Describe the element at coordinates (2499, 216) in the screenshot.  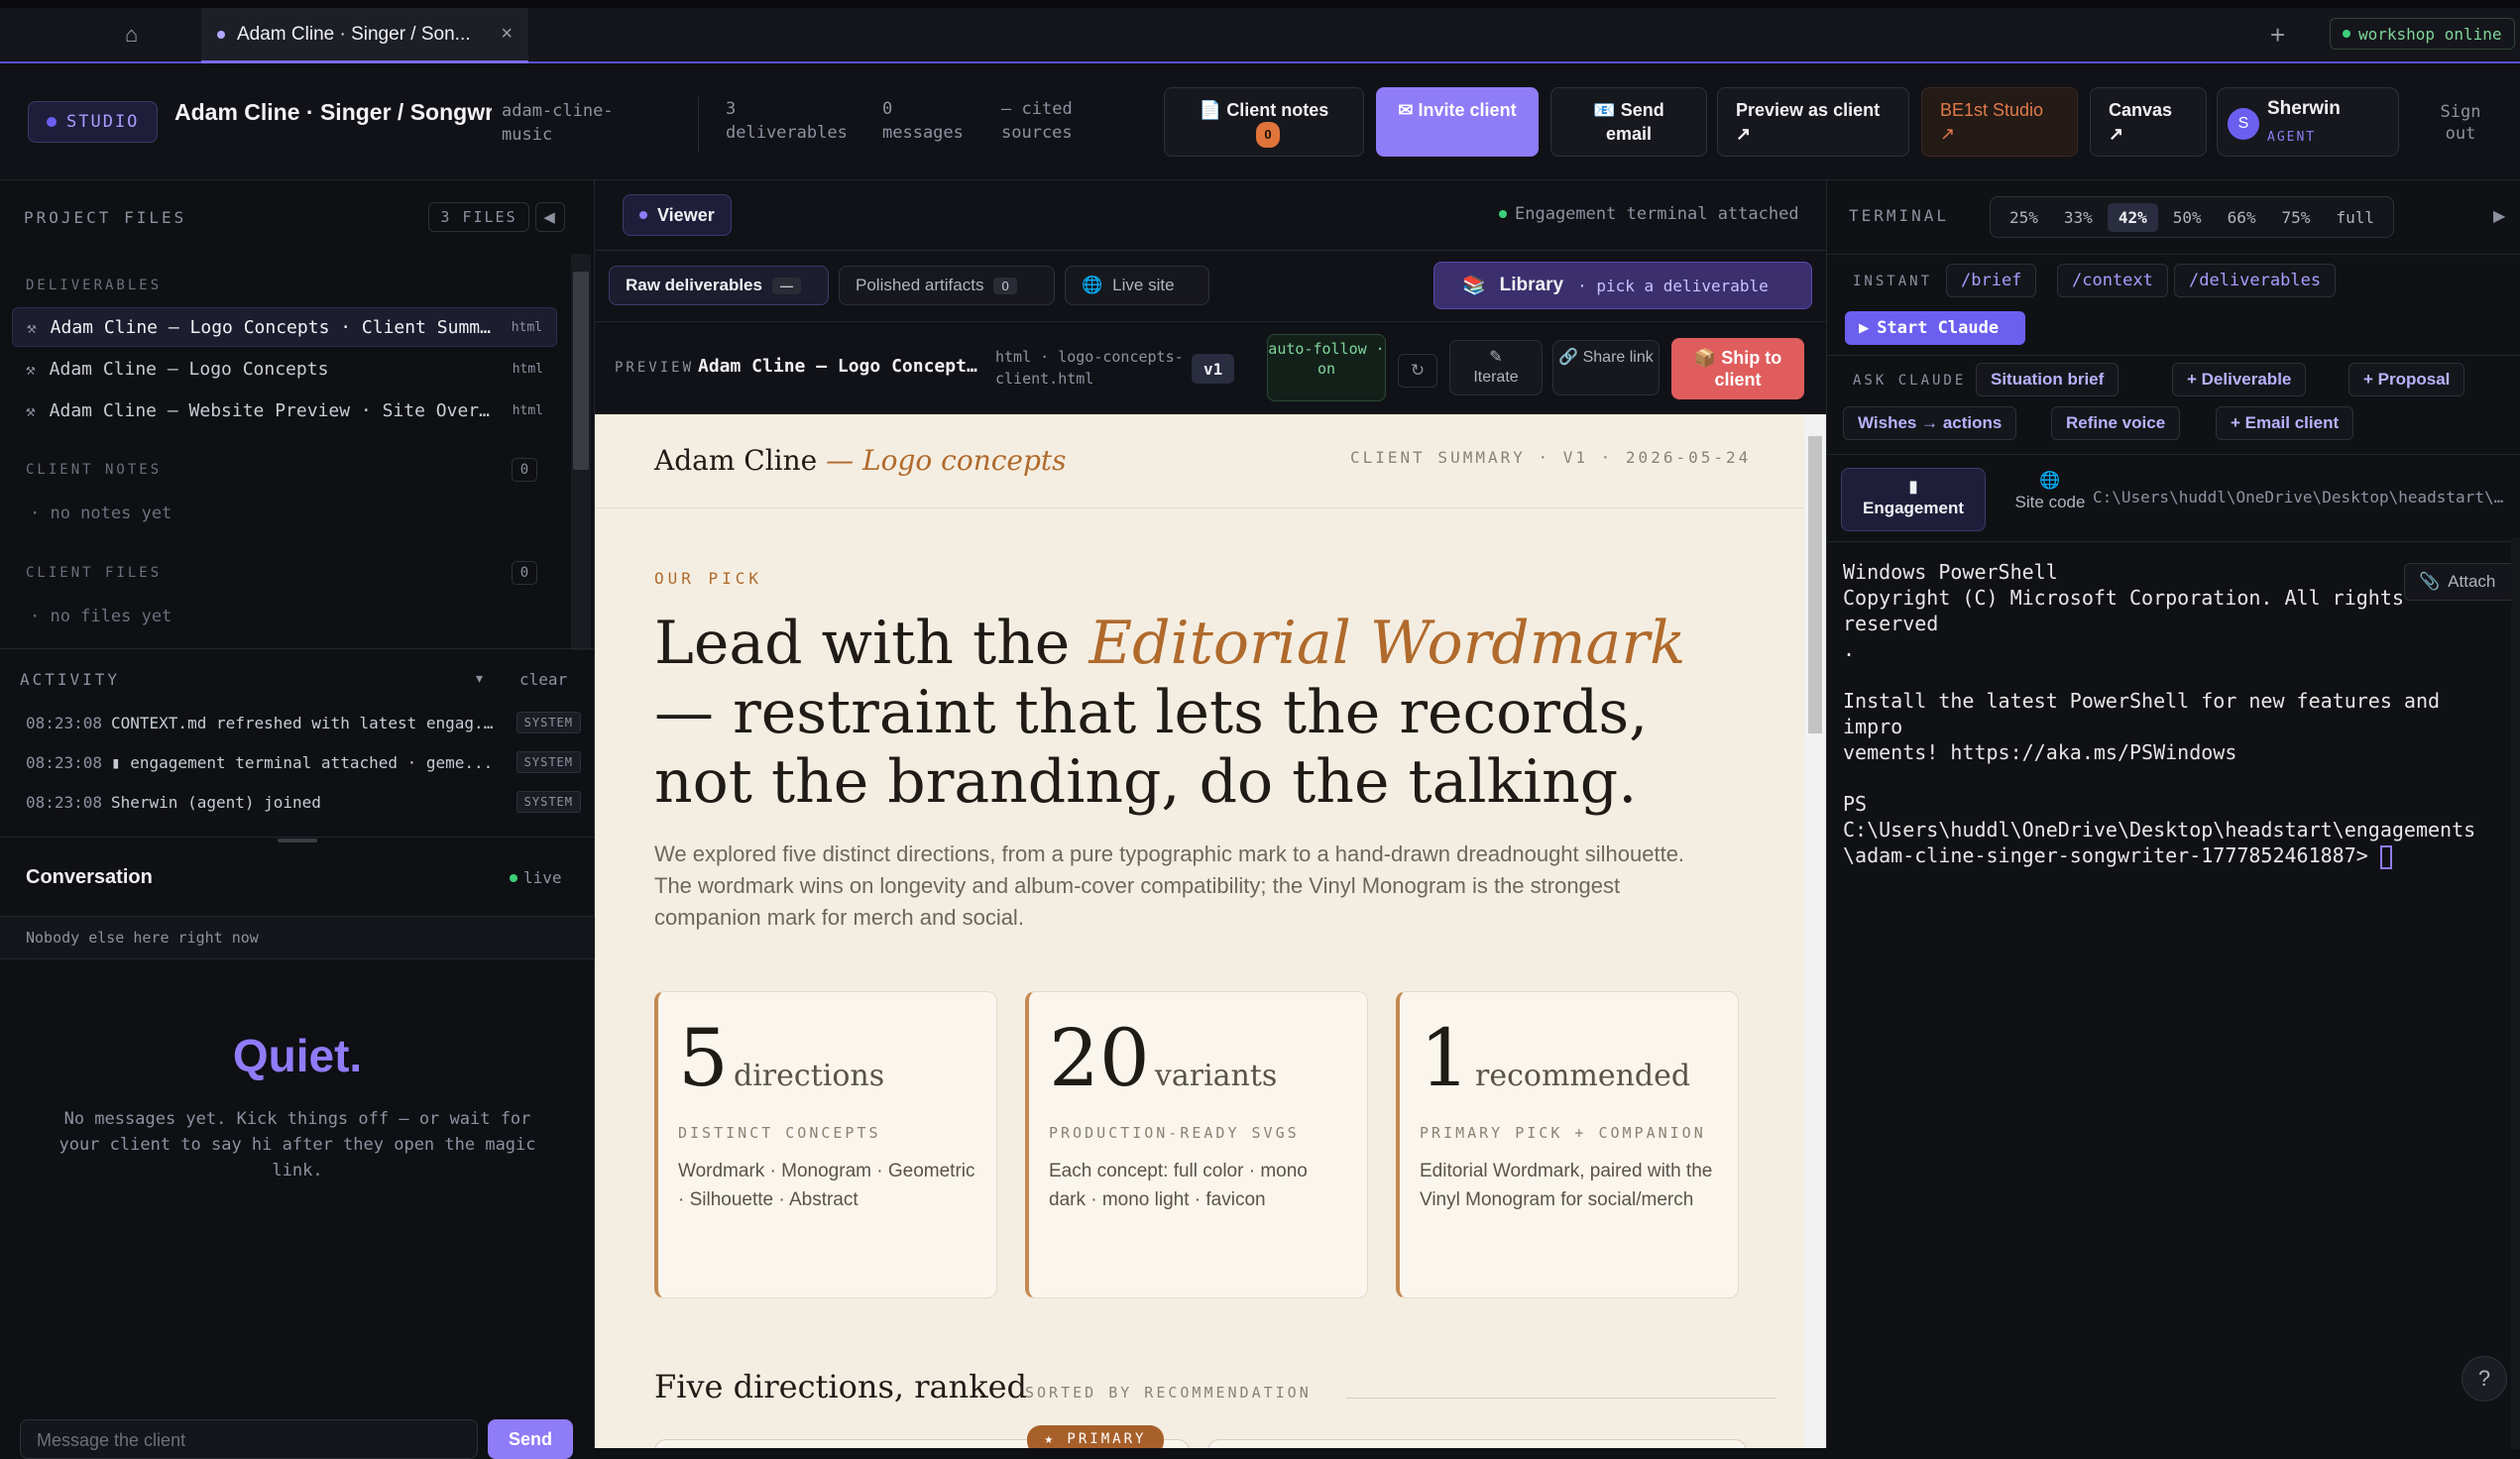
I see `collapse-right-icon: ▶` at that location.